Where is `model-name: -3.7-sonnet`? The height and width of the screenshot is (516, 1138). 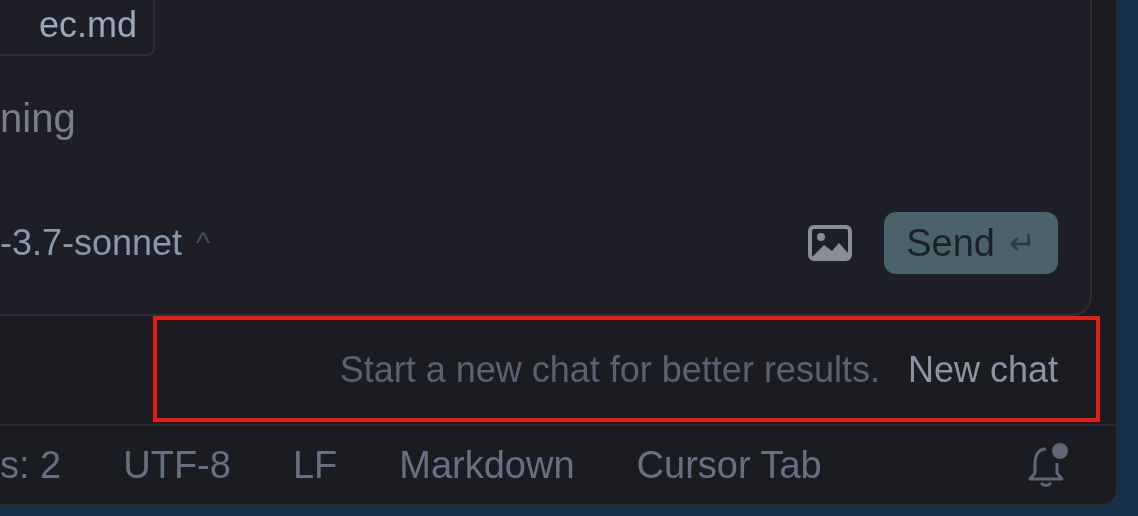
model-name: -3.7-sonnet is located at coordinates (91, 243).